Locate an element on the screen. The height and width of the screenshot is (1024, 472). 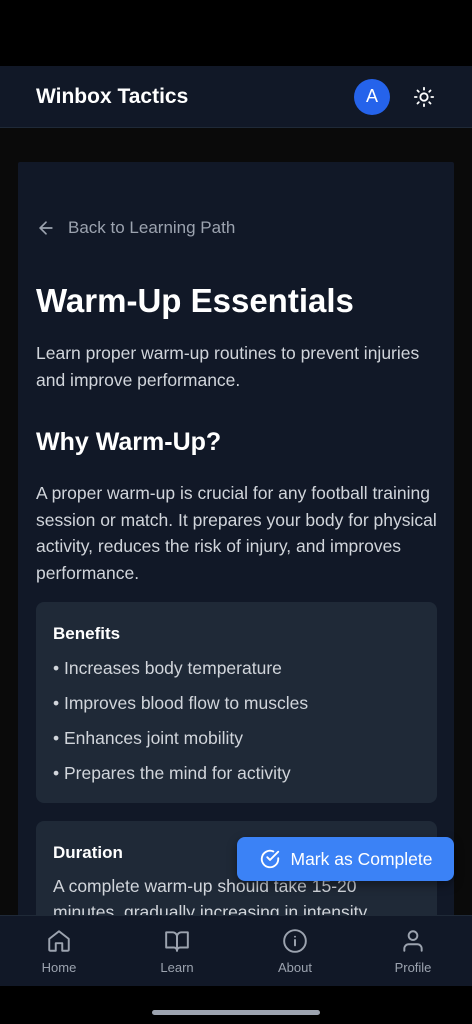
info-icon is located at coordinates (295, 941).